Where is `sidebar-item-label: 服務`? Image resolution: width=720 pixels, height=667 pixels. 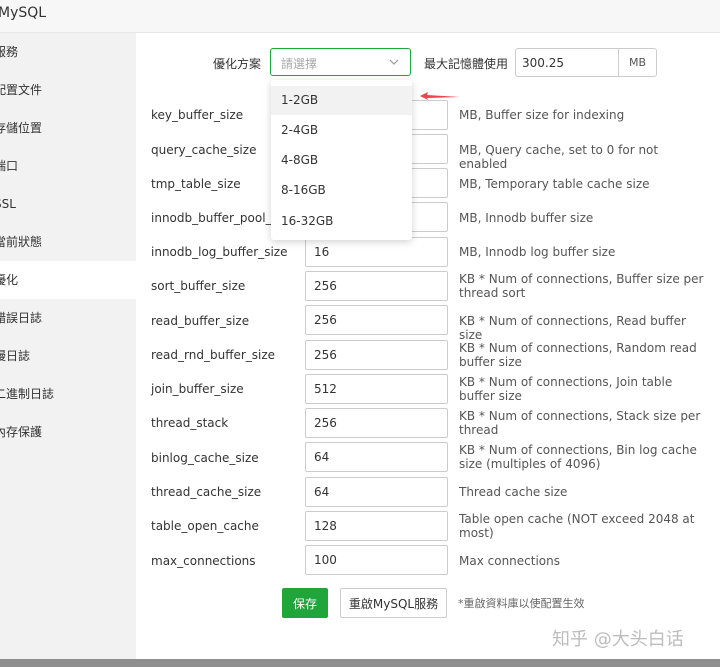 sidebar-item-label: 服務 is located at coordinates (9, 52).